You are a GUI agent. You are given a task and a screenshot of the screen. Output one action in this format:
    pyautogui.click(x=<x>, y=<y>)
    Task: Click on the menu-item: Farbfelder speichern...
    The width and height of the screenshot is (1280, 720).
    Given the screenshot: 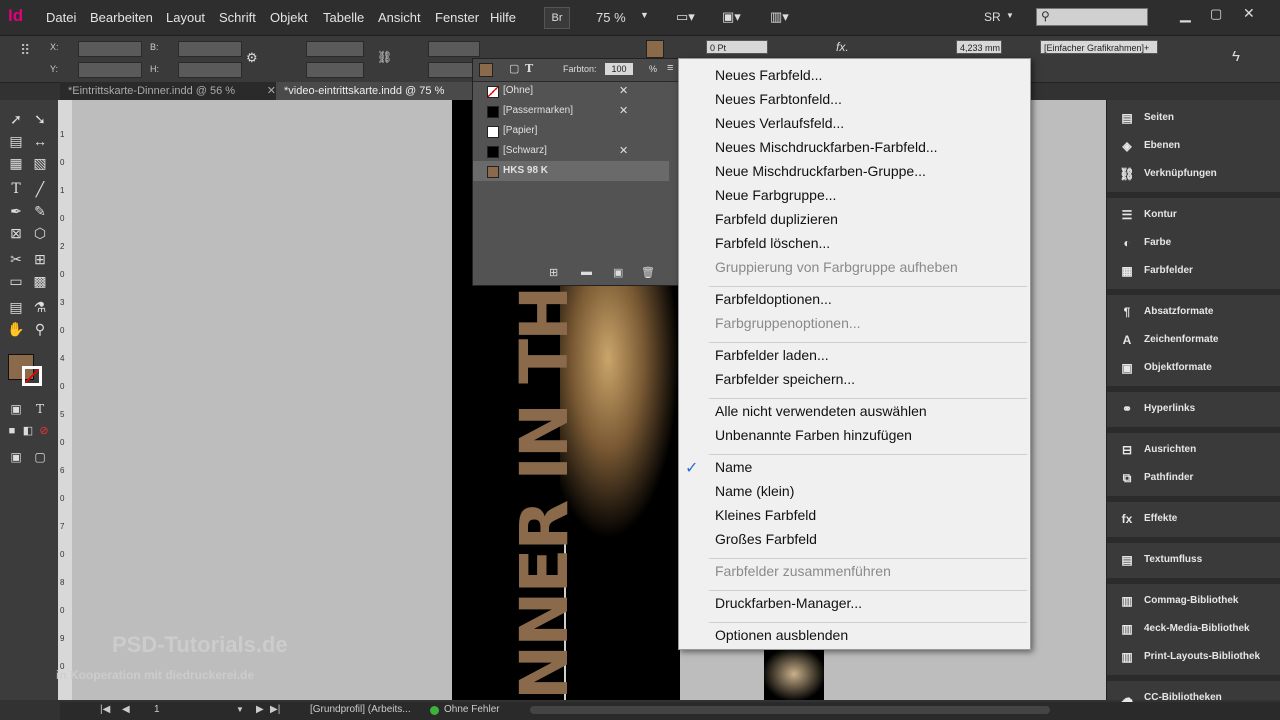 What is the action you would take?
    pyautogui.click(x=785, y=379)
    